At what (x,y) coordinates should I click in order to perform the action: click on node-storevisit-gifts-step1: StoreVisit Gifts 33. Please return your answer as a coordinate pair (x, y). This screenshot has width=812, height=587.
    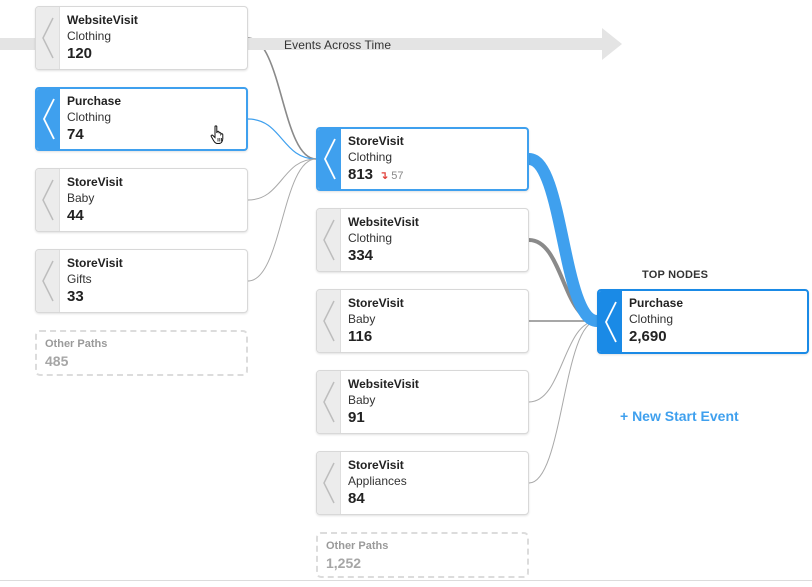
    Looking at the image, I should click on (141, 281).